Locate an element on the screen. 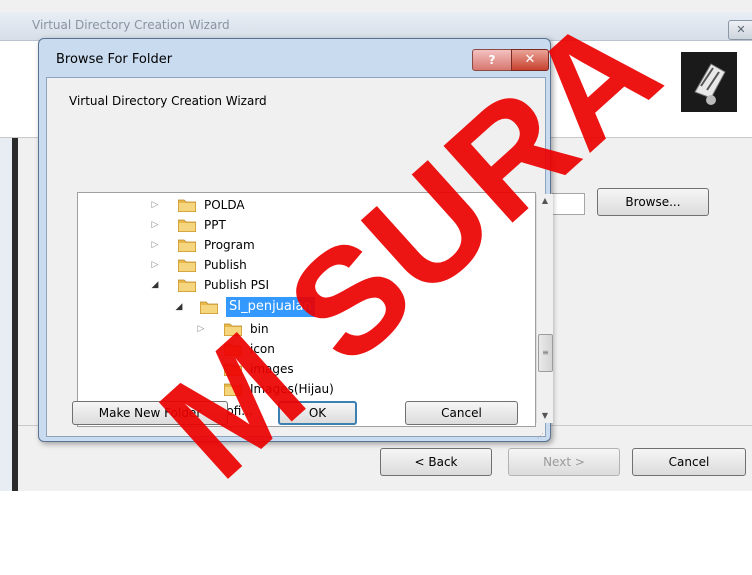 The height and width of the screenshot is (575, 752). dialog-description: Virtual Directory Creation Wizard is located at coordinates (168, 101).